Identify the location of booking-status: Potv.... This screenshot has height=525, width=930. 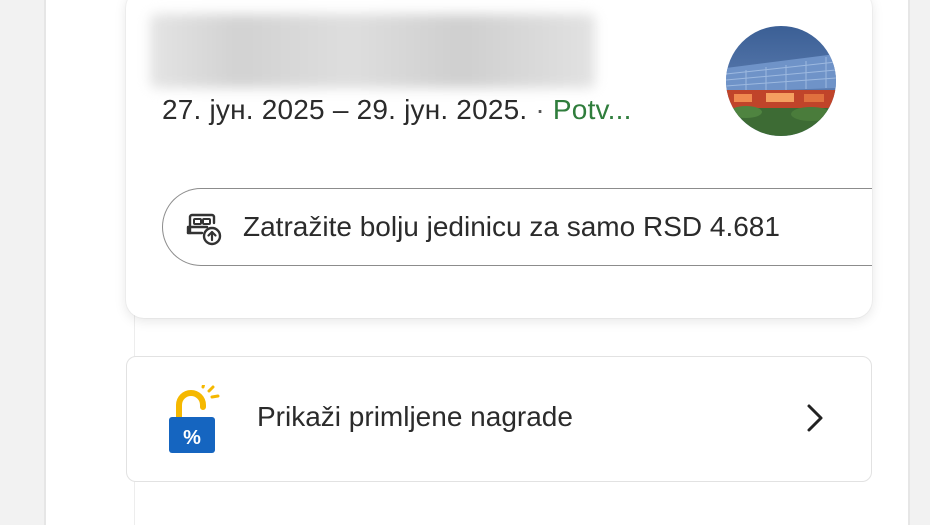
(592, 109).